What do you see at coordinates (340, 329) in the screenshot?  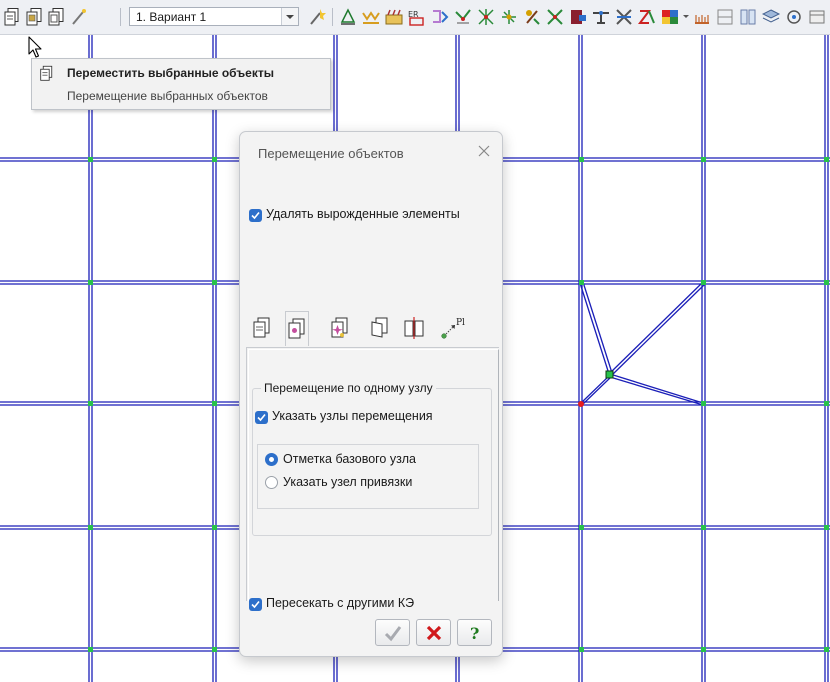 I see `move-by-displacement-tab` at bounding box center [340, 329].